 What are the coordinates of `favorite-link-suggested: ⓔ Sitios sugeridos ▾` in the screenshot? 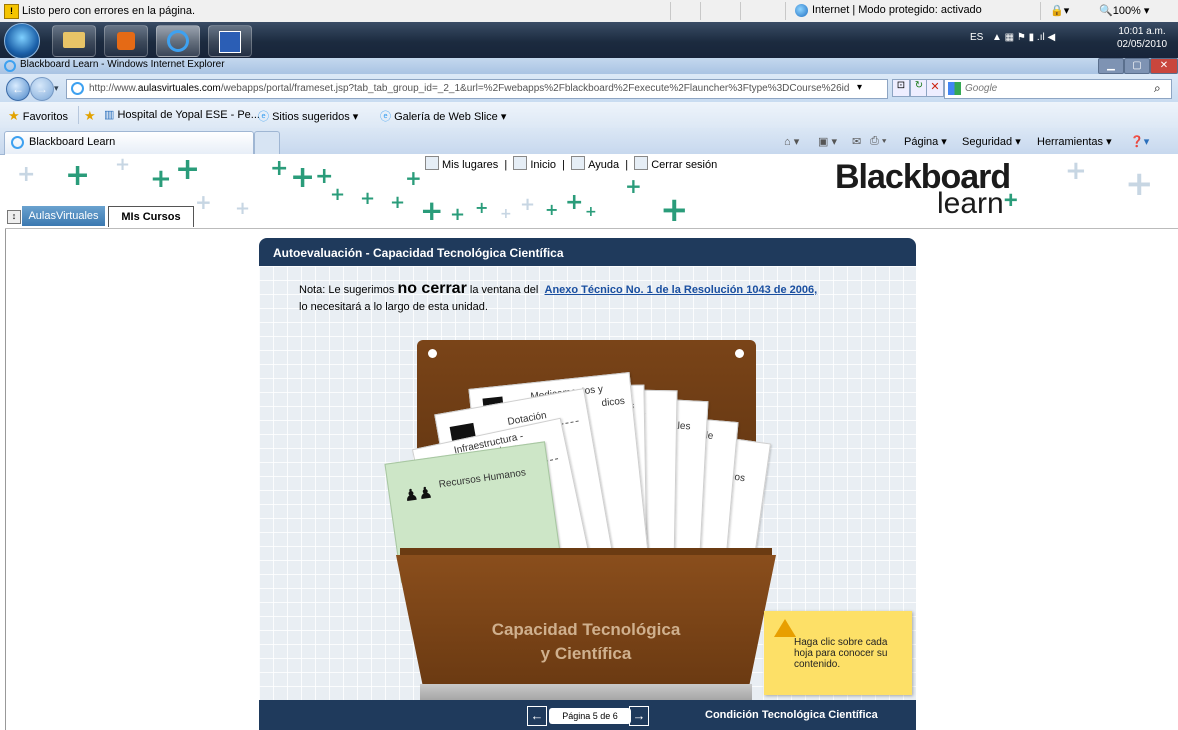 It's located at (308, 116).